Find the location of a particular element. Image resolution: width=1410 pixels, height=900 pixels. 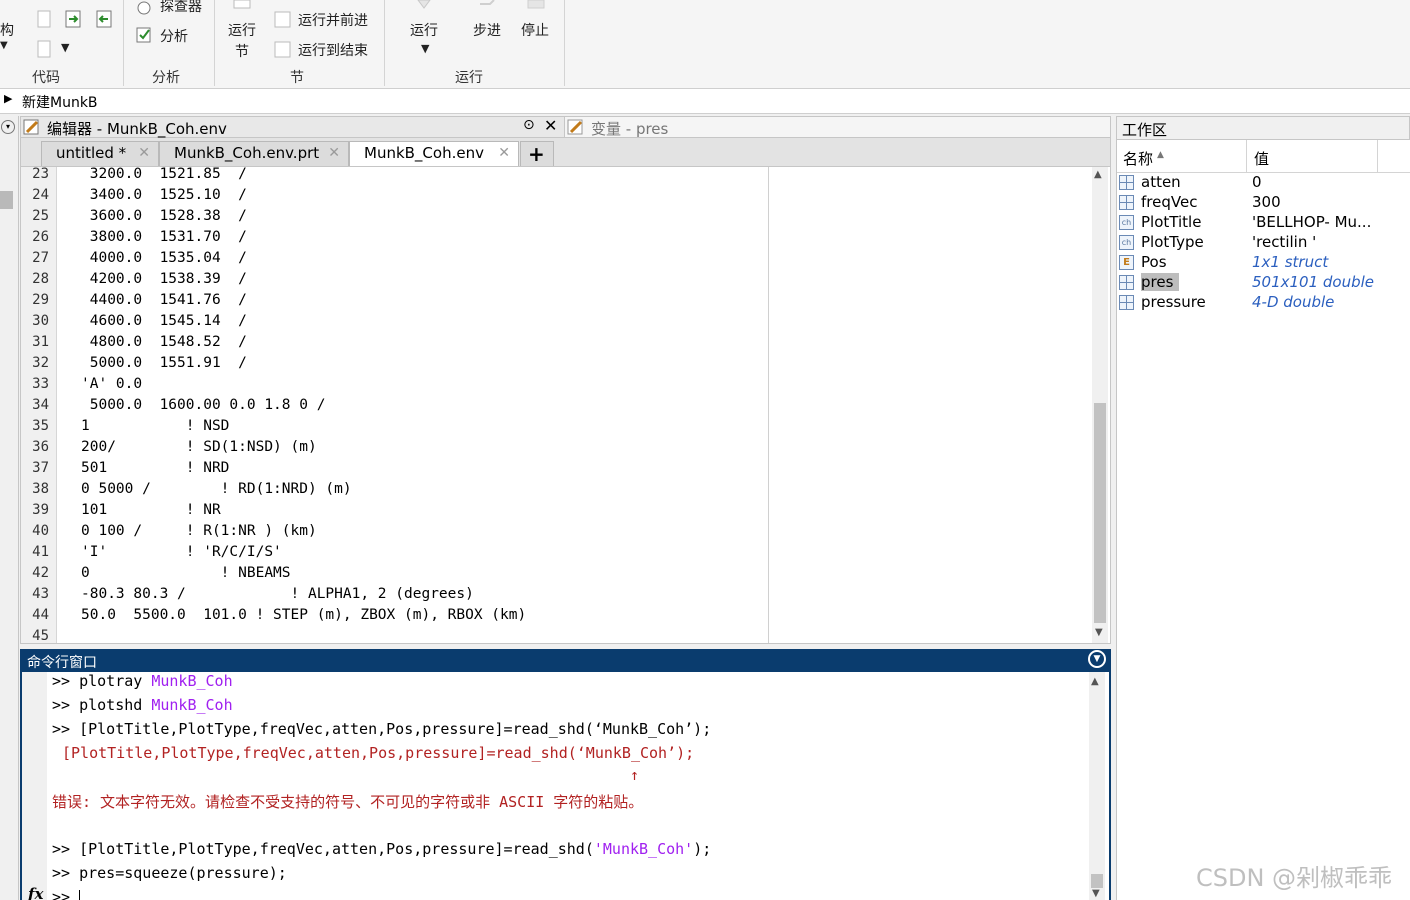

analyze-button: 分析 is located at coordinates (174, 36).